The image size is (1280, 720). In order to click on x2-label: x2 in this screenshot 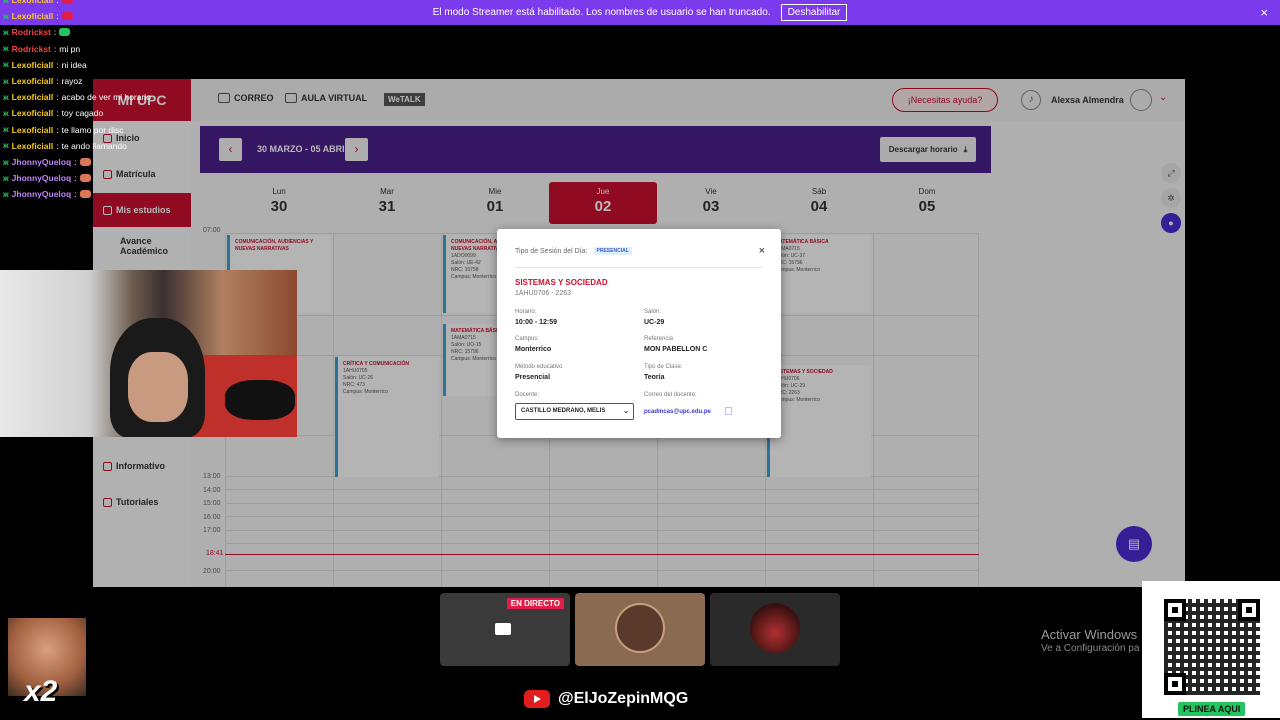, I will do `click(41, 691)`.